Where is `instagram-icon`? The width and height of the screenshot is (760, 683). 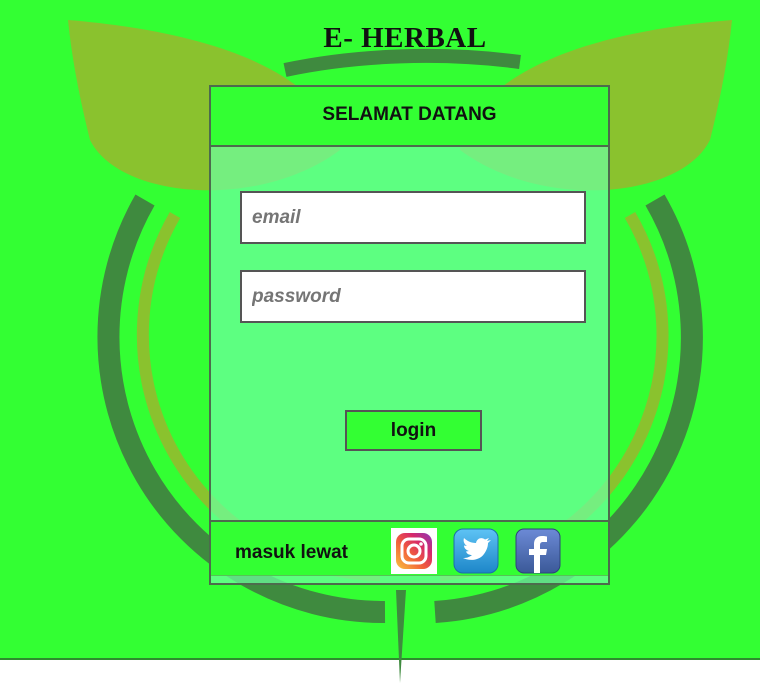 instagram-icon is located at coordinates (414, 551).